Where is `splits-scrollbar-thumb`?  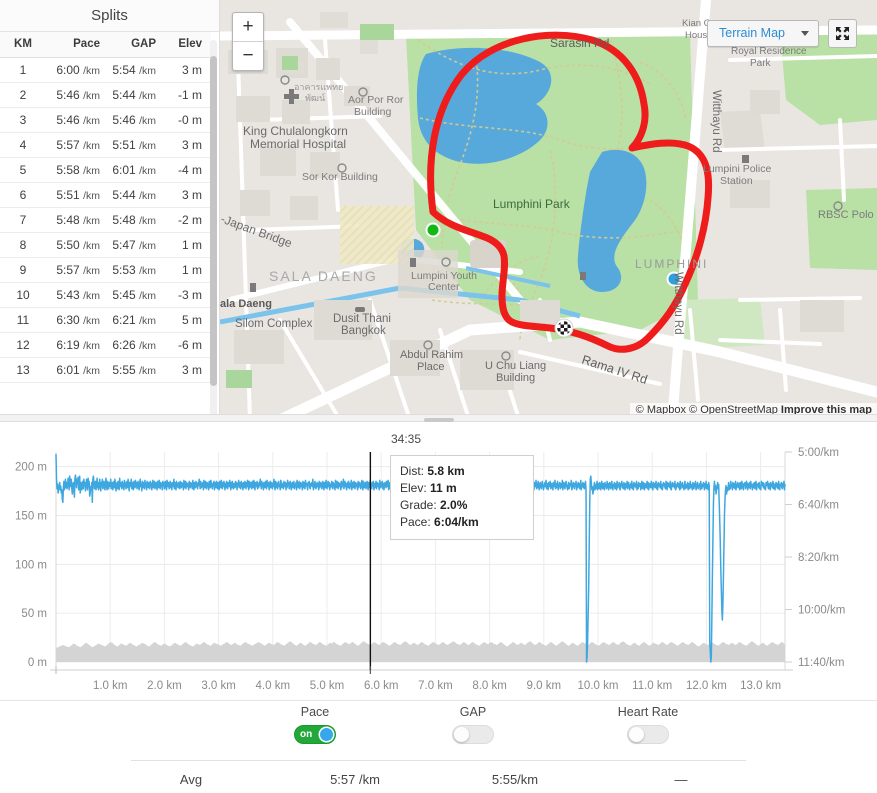 splits-scrollbar-thumb is located at coordinates (213, 221).